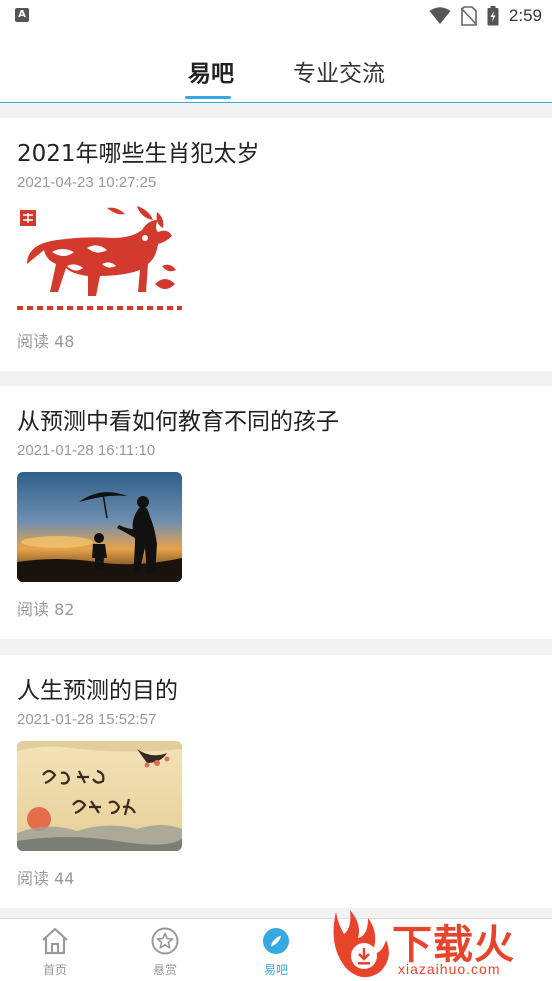 This screenshot has height=981, width=552. I want to click on post-date: 2021-04-23 10:27:25, so click(87, 182).